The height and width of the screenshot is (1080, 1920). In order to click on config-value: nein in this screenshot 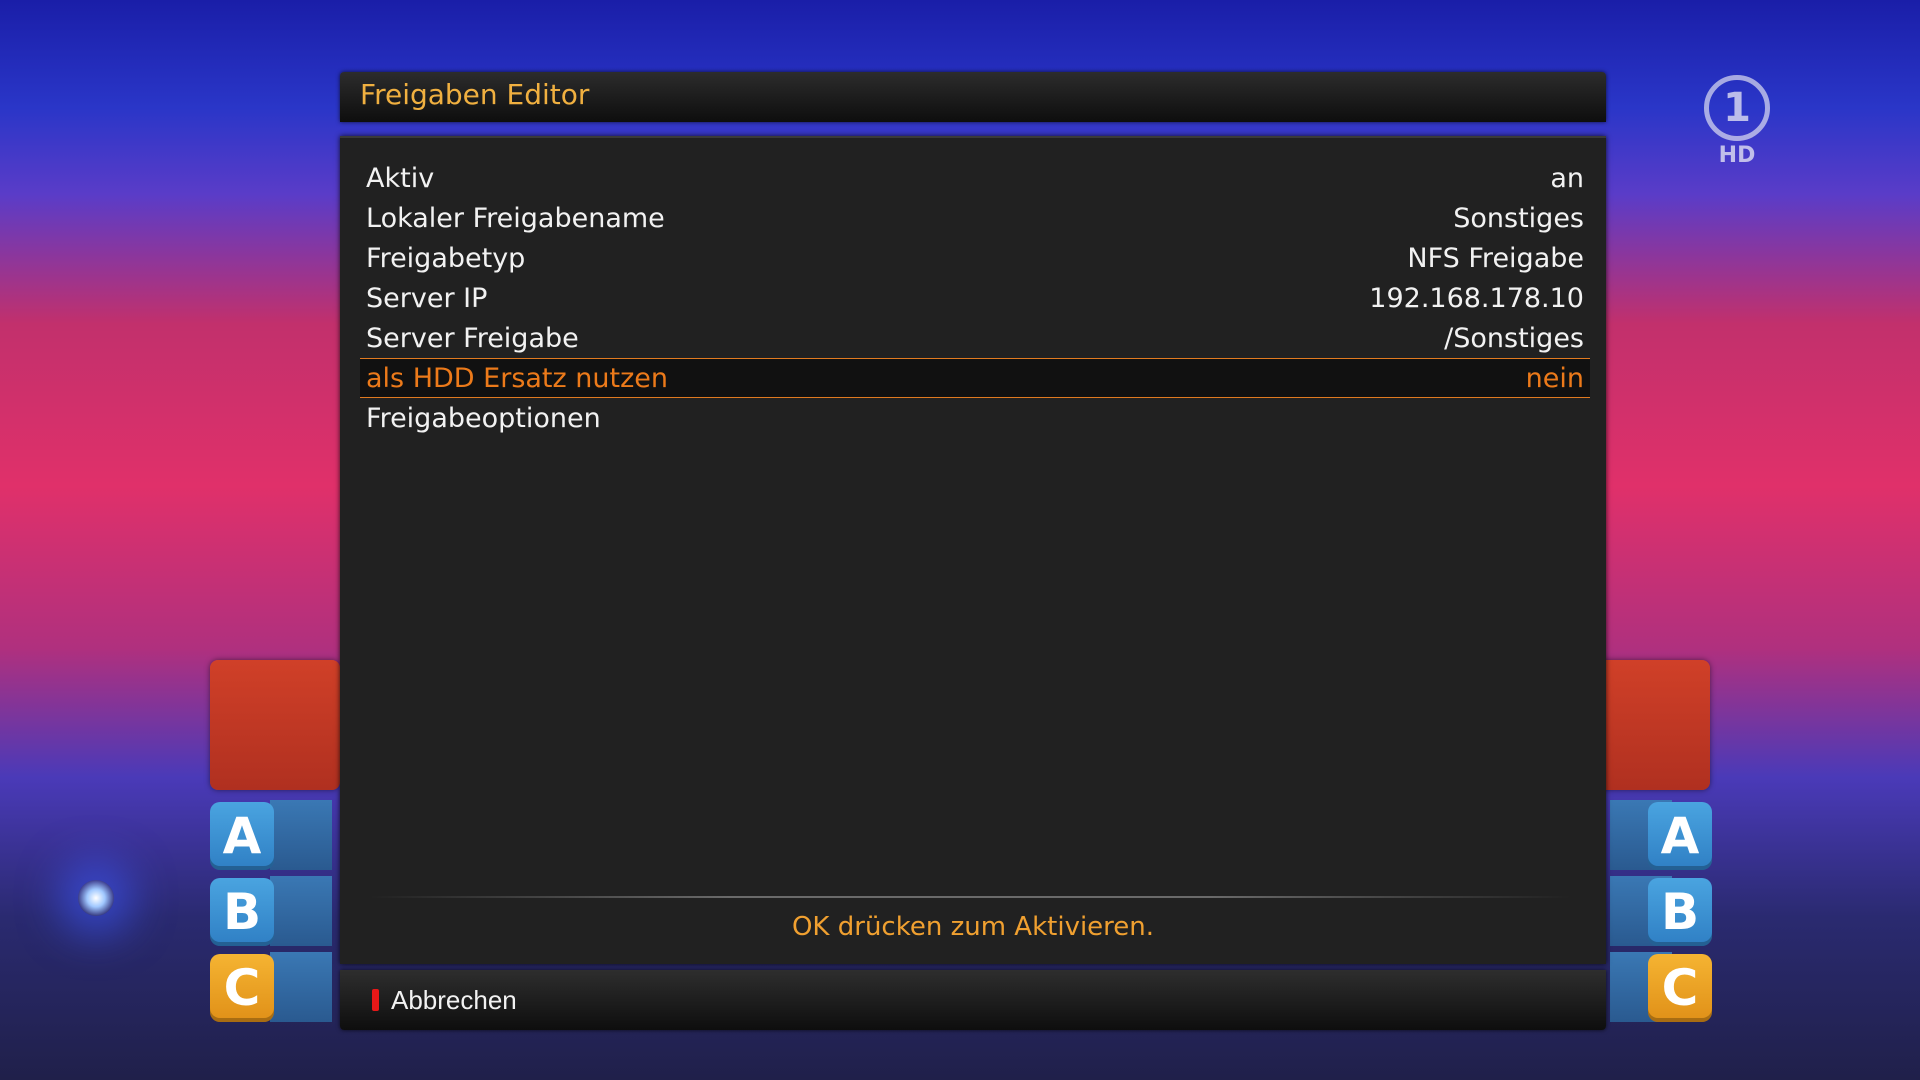, I will do `click(1554, 378)`.